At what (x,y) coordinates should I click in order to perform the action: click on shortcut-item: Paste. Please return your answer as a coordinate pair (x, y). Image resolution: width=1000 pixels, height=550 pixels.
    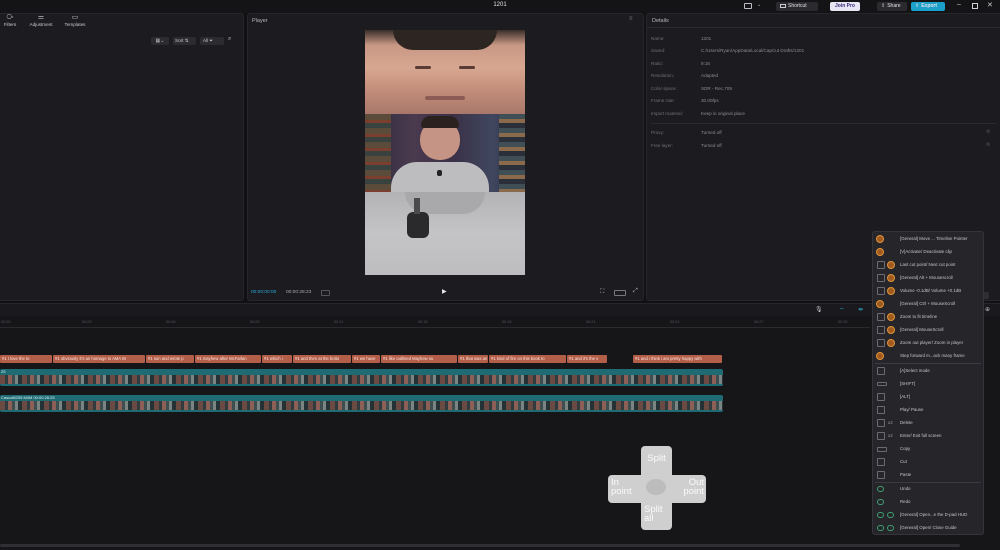
    Looking at the image, I should click on (929, 475).